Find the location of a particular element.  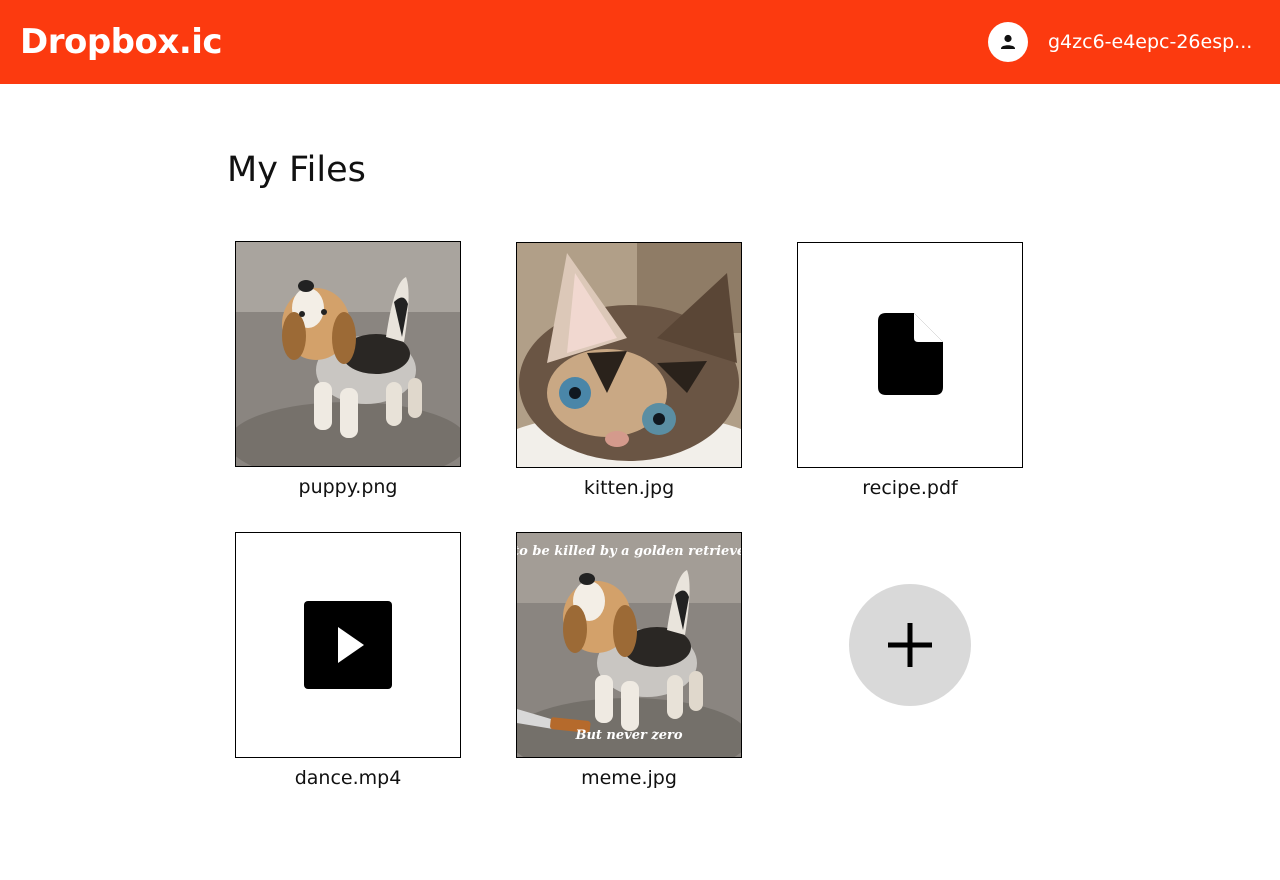

meme-top-caption: es to be killed by a golden retriever a is located at coordinates (629, 551).